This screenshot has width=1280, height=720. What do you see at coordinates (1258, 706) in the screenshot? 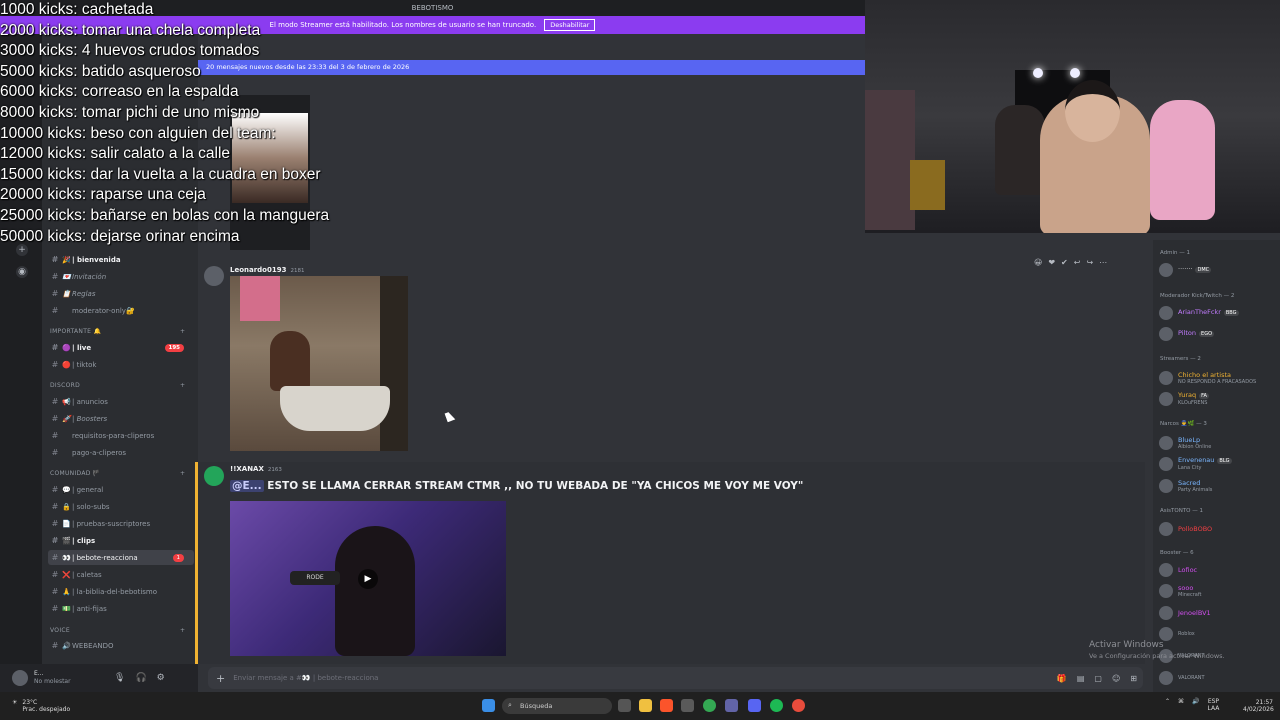
I see `clock: 21:57 4/02/2026` at bounding box center [1258, 706].